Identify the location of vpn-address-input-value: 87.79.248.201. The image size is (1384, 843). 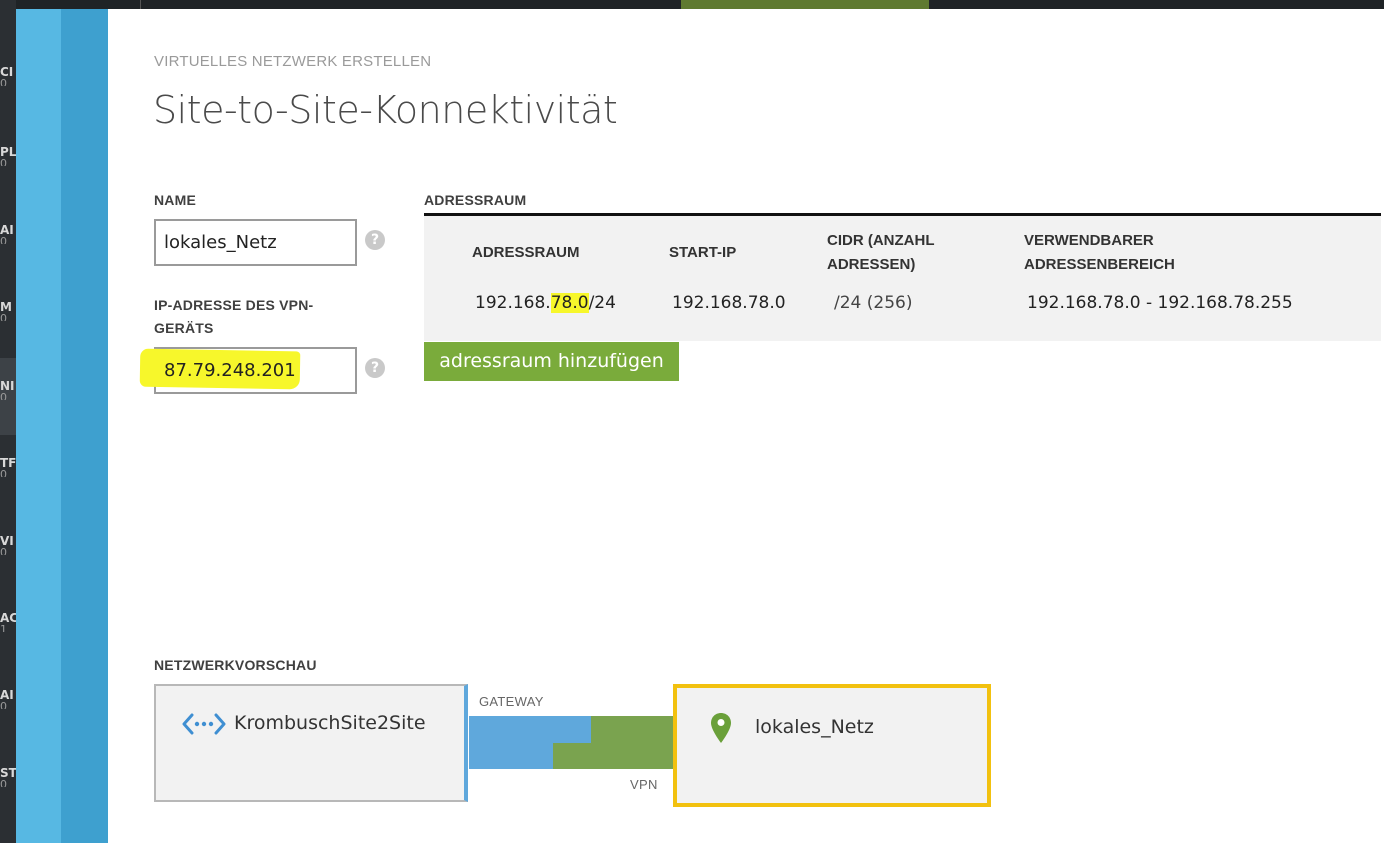
(230, 370).